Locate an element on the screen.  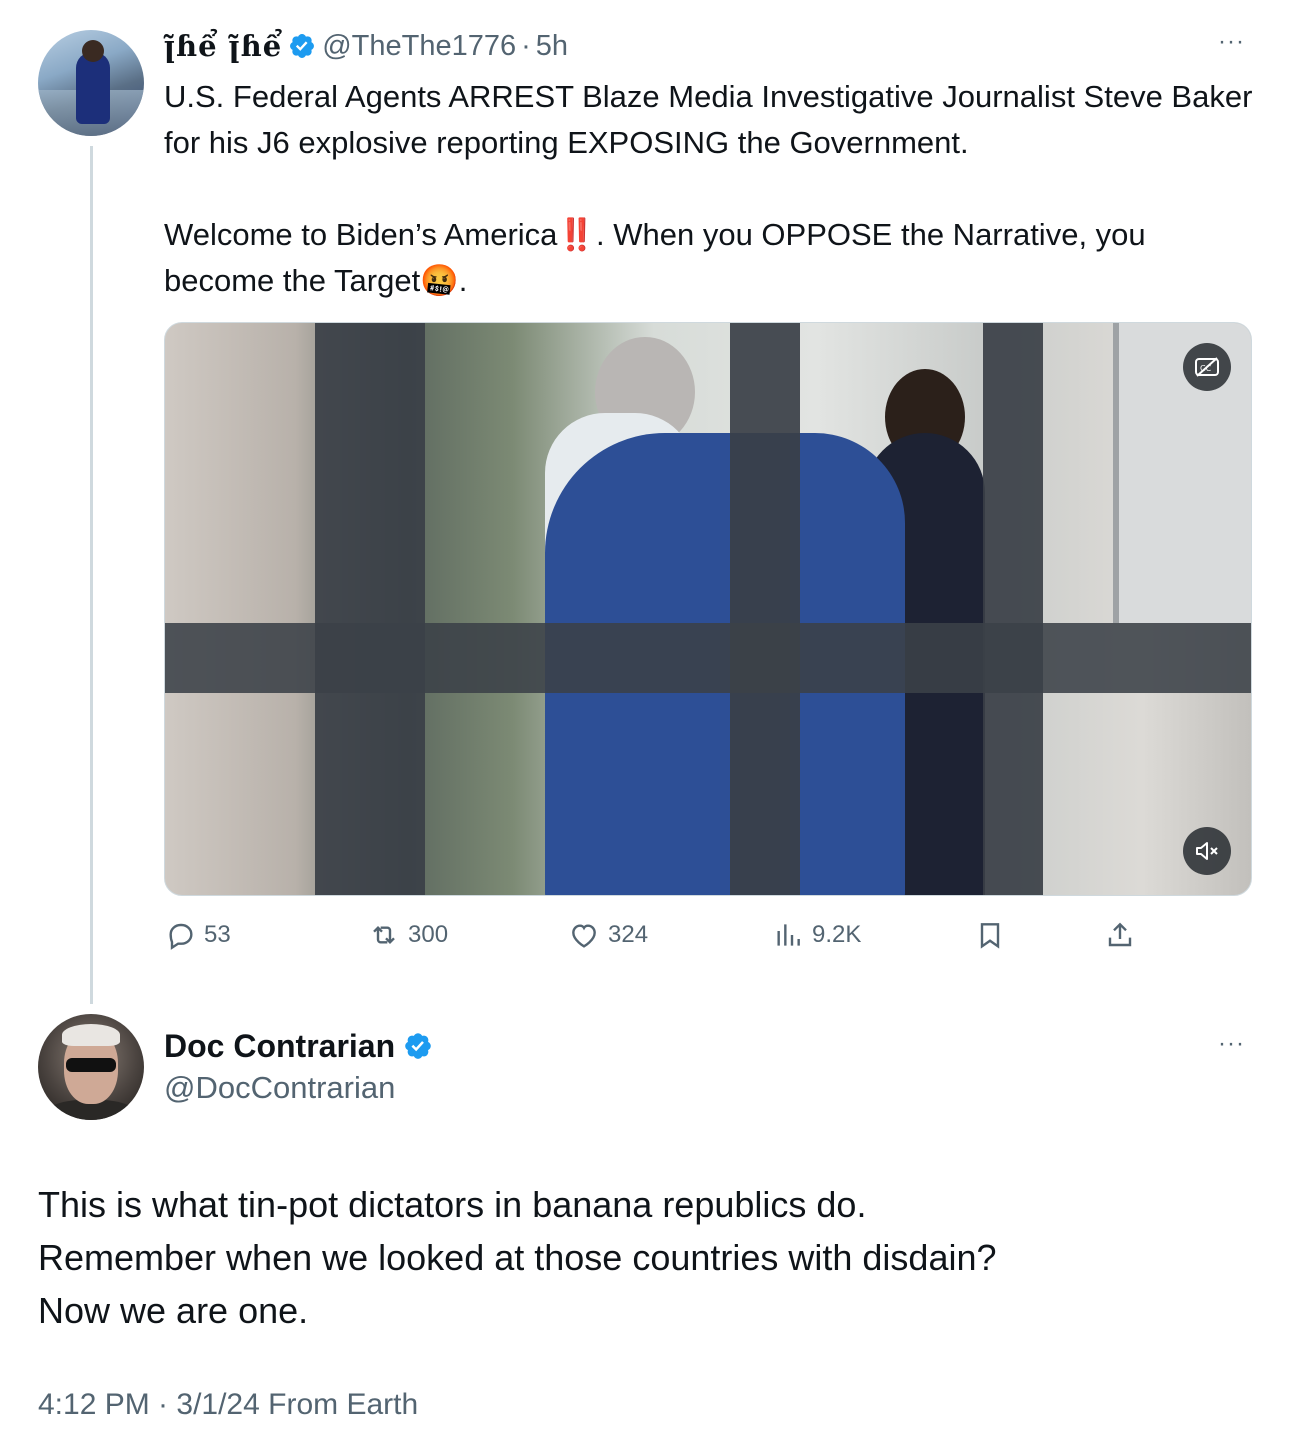
muted-speaker-icon is located at coordinates (1207, 851).